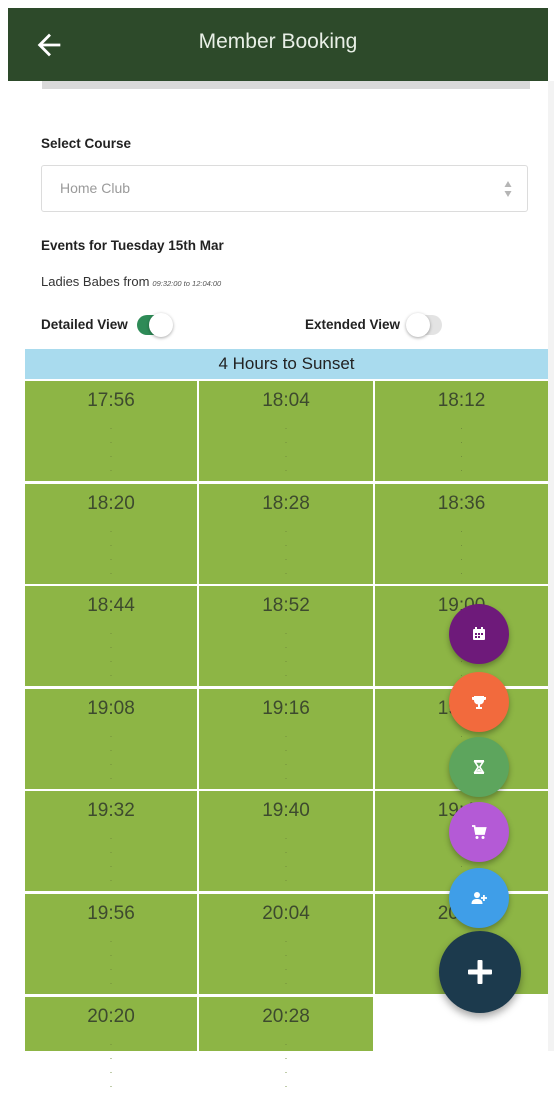 The image size is (554, 1093). I want to click on calendar-icon, so click(479, 633).